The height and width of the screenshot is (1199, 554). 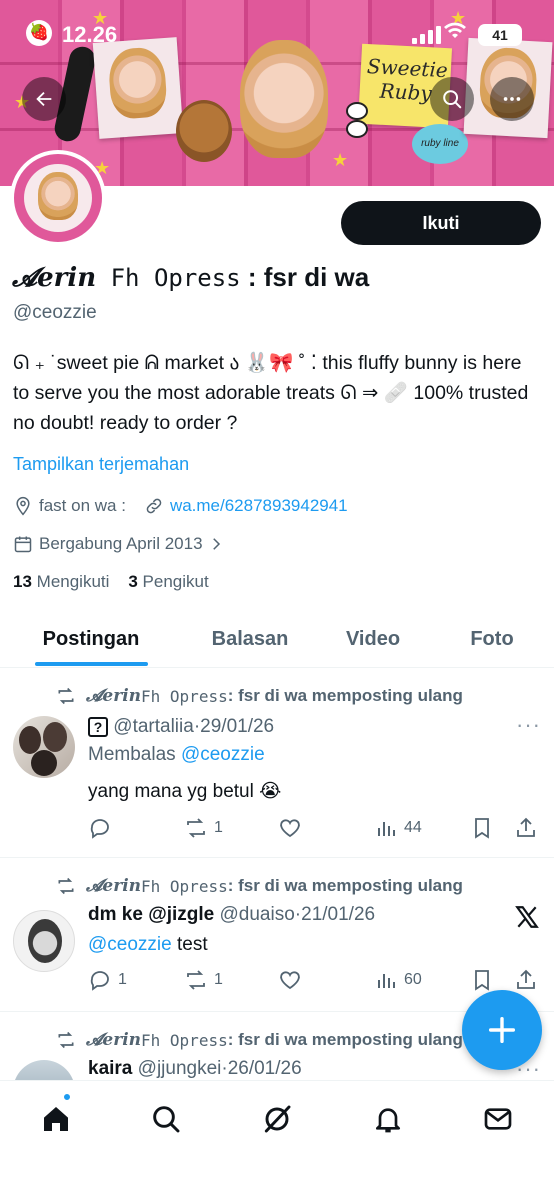 I want to click on post-header: ? @tartaliia·29/01/26, so click(x=181, y=727).